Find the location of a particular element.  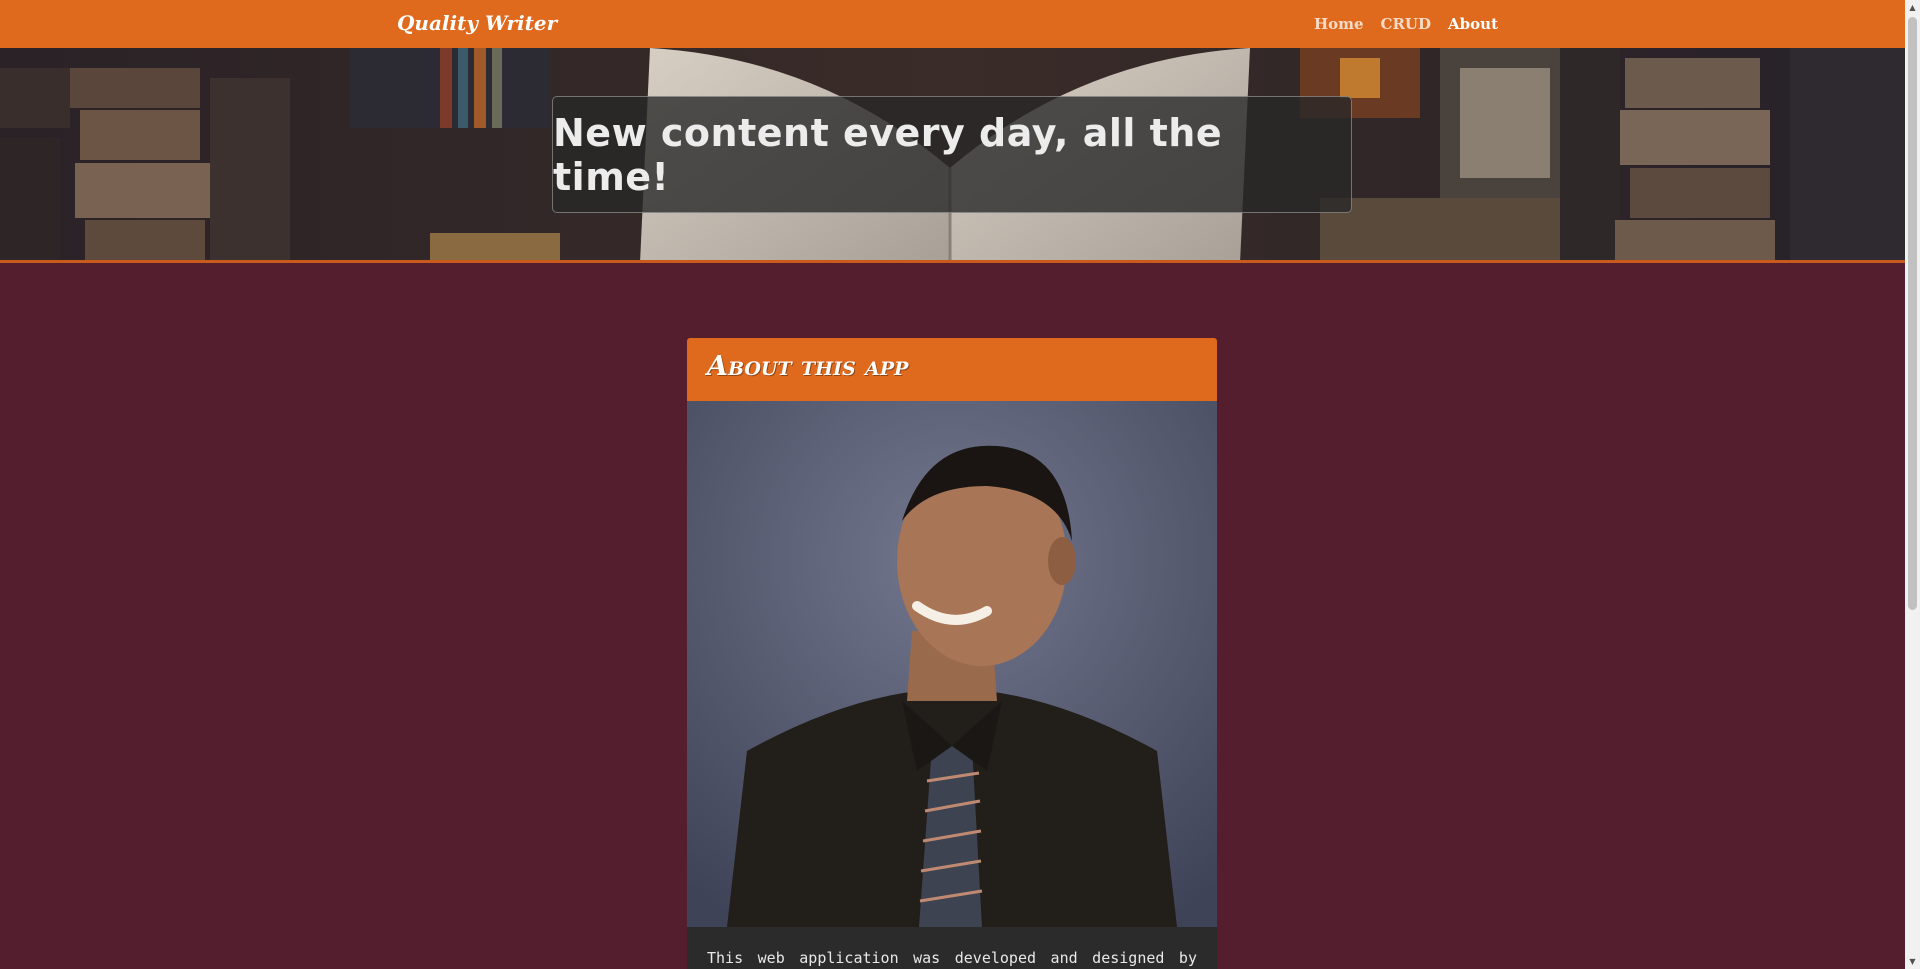

about-card-header: About this app is located at coordinates (952, 369).